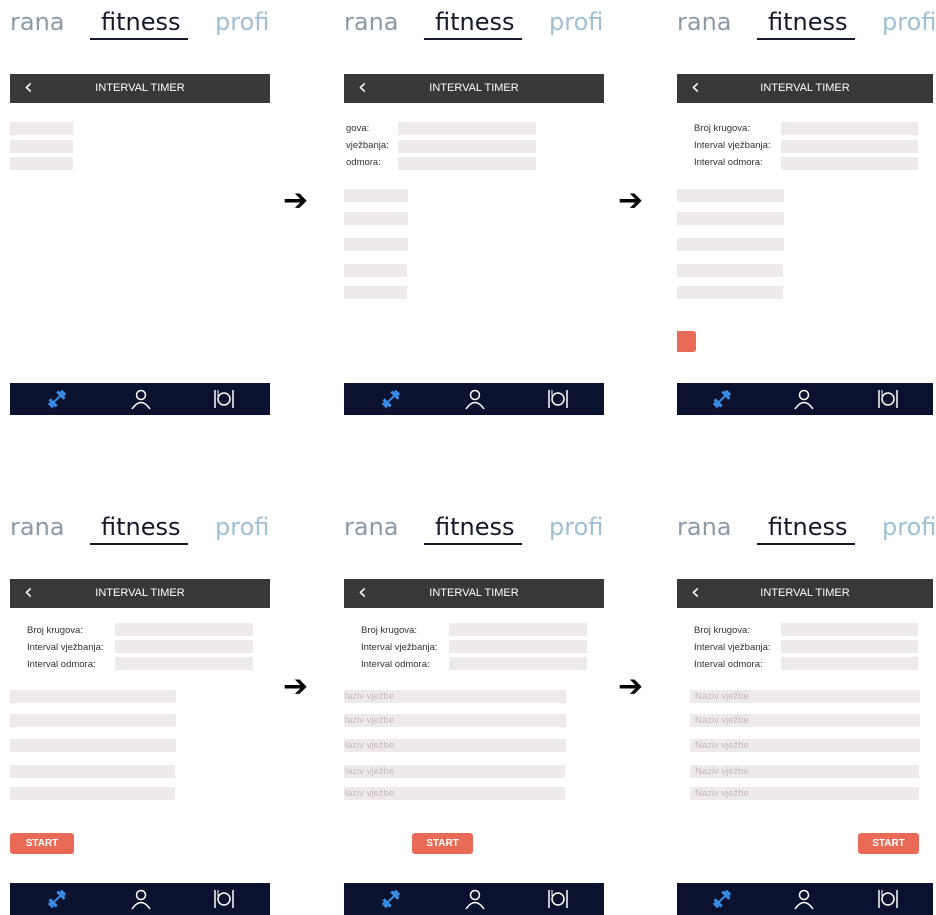 This screenshot has width=936, height=915. I want to click on start-button, so click(686, 341).